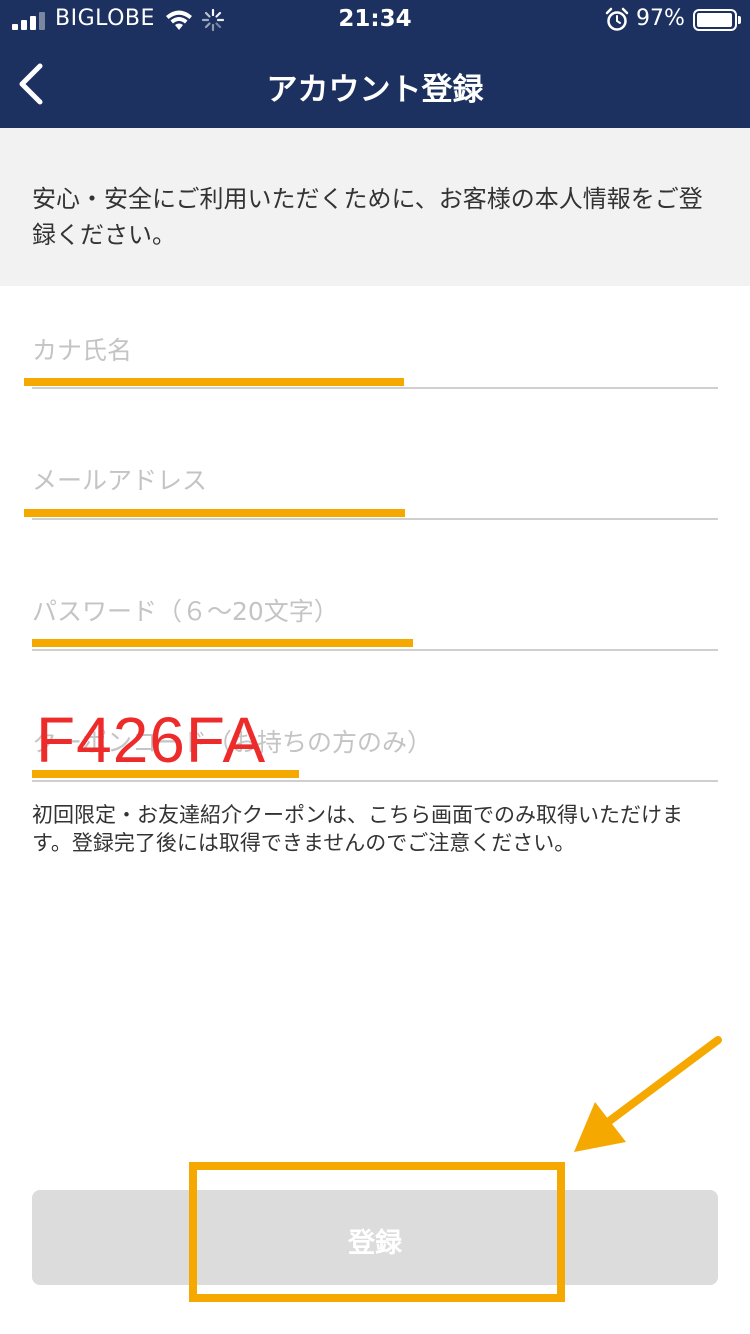 The height and width of the screenshot is (1334, 750). Describe the element at coordinates (375, 519) in the screenshot. I see `email-underline` at that location.